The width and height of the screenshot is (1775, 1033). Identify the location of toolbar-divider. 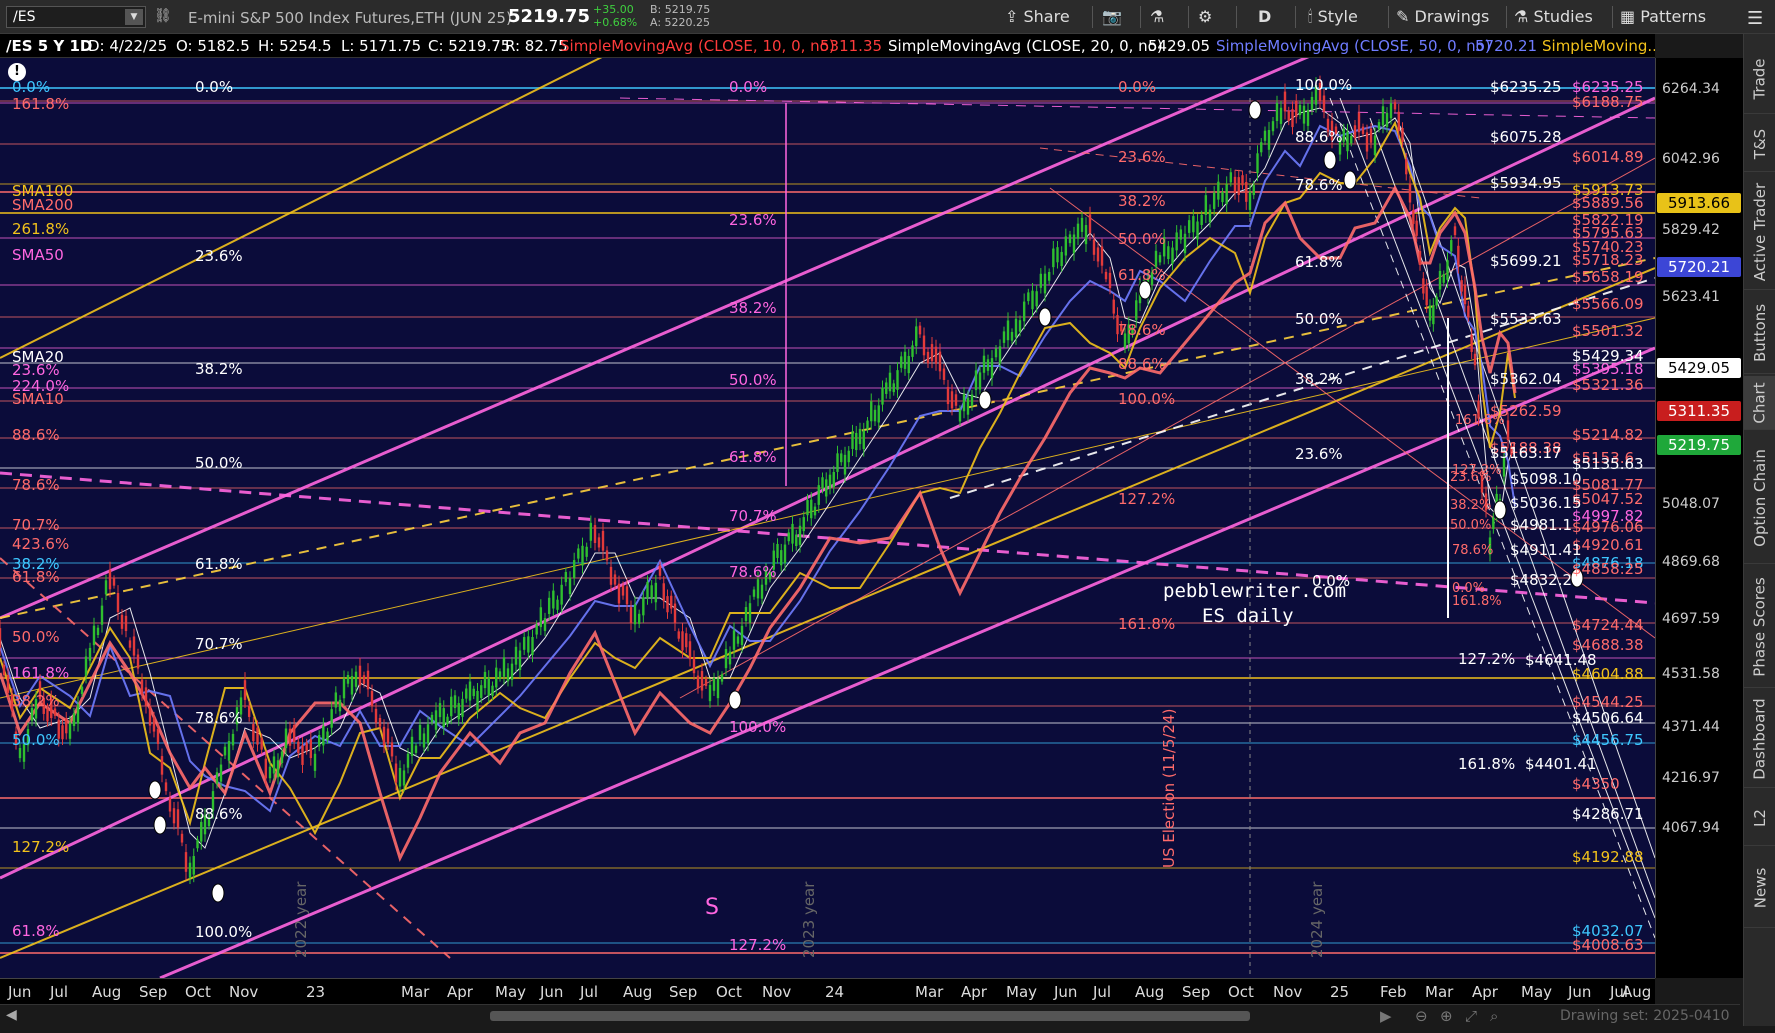
(1140, 17).